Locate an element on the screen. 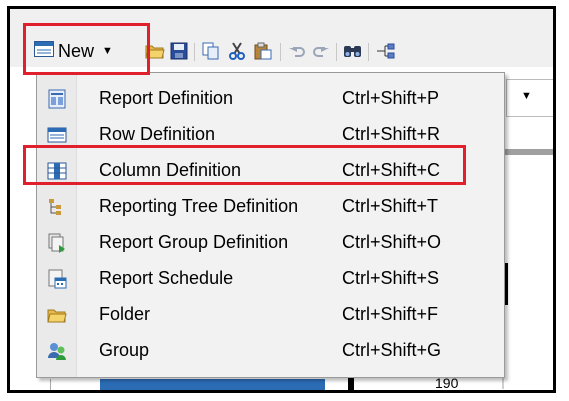 This screenshot has height=401, width=569. reporting-tree-icon is located at coordinates (57, 207).